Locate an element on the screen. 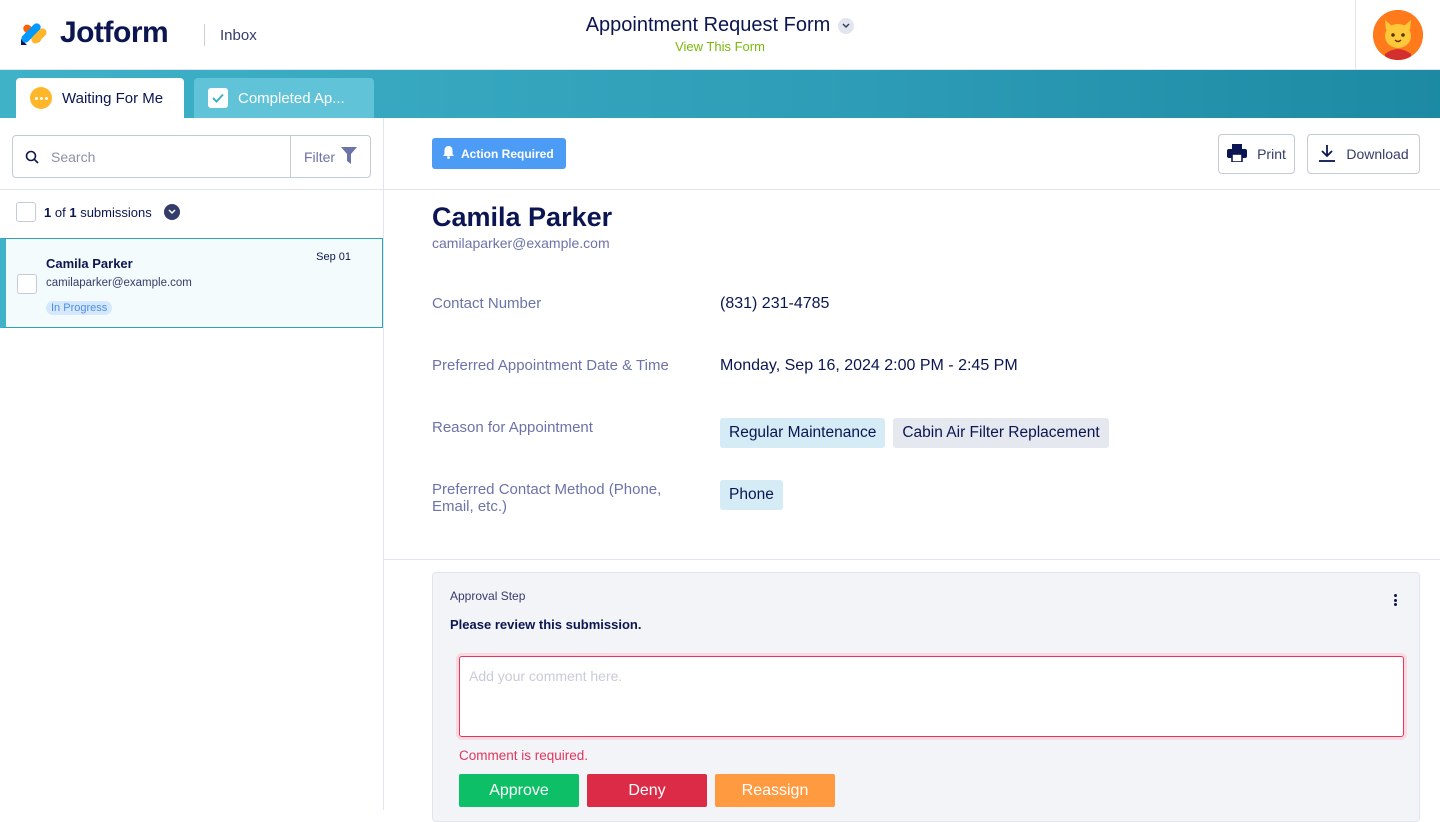  submission-name: Camila Parker is located at coordinates (89, 263).